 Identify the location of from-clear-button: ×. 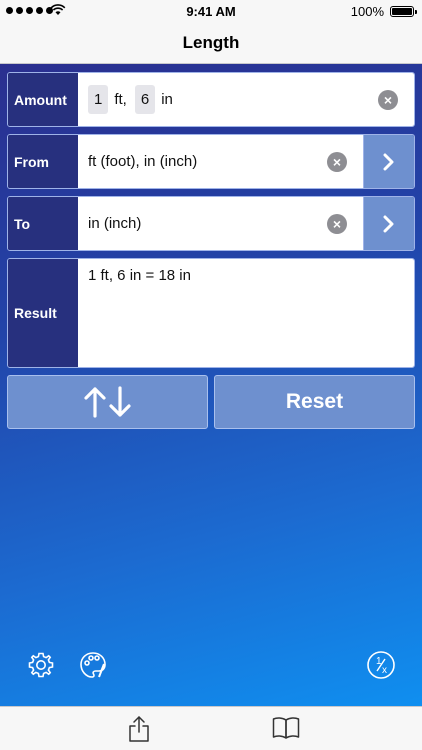
(337, 161).